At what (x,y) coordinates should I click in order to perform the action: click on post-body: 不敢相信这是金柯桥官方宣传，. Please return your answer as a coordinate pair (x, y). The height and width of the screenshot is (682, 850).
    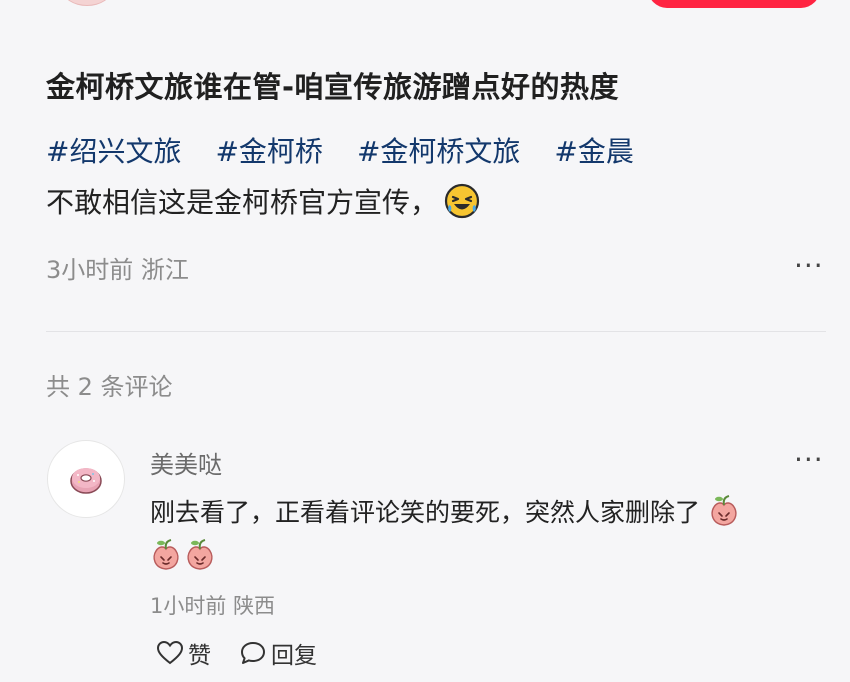
    Looking at the image, I should click on (263, 201).